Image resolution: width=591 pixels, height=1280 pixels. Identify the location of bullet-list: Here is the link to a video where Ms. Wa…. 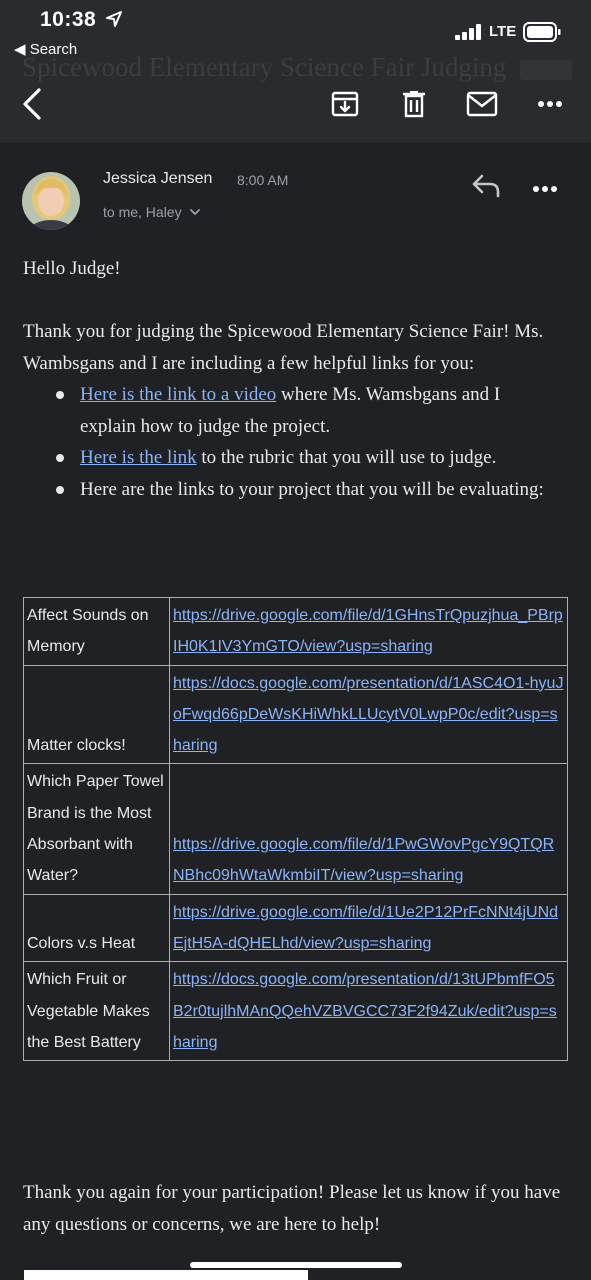
(306, 442).